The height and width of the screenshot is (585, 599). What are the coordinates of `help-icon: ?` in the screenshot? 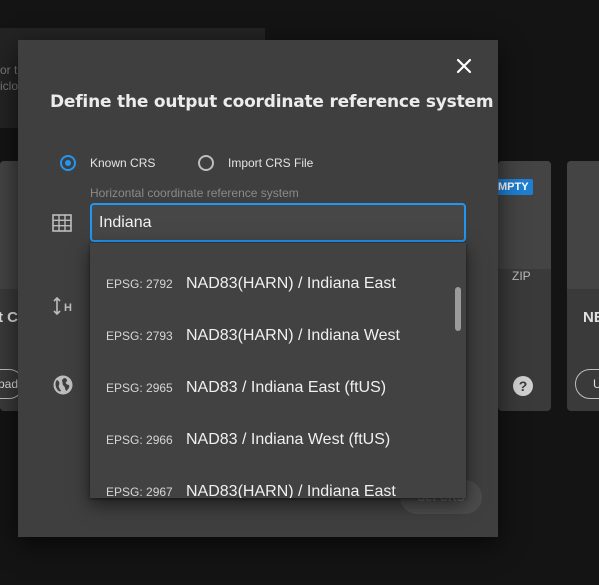 It's located at (523, 386).